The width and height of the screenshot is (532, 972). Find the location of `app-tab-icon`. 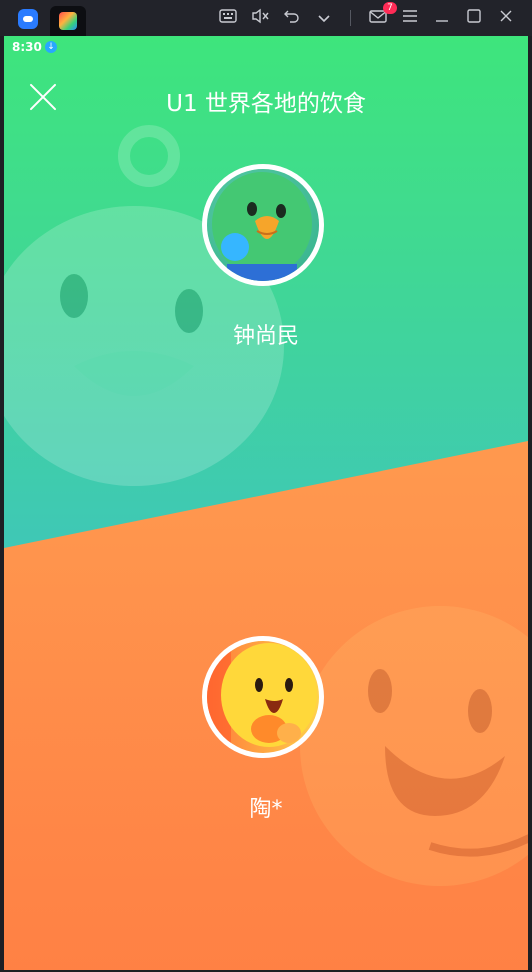

app-tab-icon is located at coordinates (68, 21).